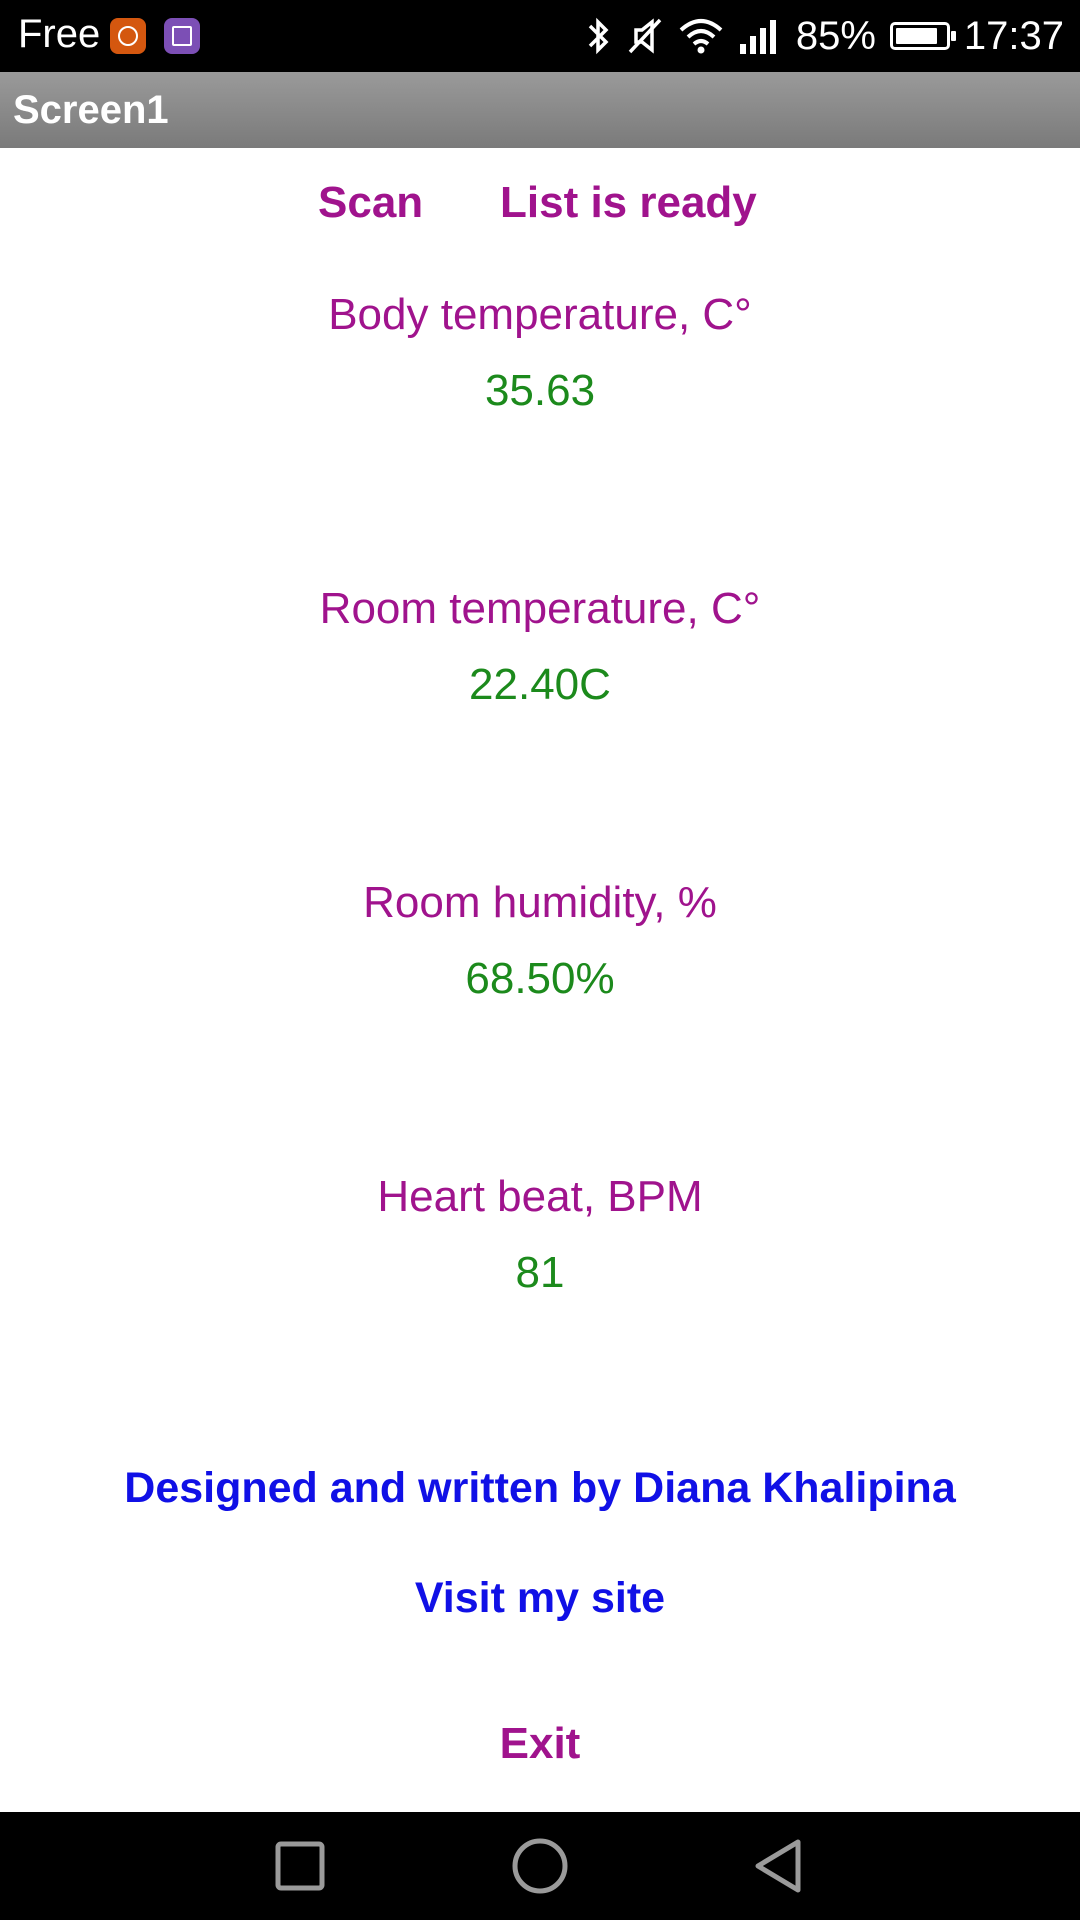 Image resolution: width=1080 pixels, height=1920 pixels. What do you see at coordinates (540, 978) in the screenshot?
I see `room-humidity-value: 68.50%` at bounding box center [540, 978].